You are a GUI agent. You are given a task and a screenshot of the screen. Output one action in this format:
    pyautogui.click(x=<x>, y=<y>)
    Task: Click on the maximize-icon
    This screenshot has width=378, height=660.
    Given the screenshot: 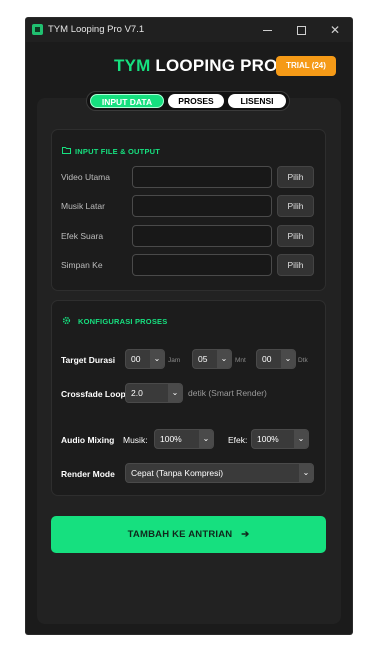 What is the action you would take?
    pyautogui.click(x=301, y=30)
    